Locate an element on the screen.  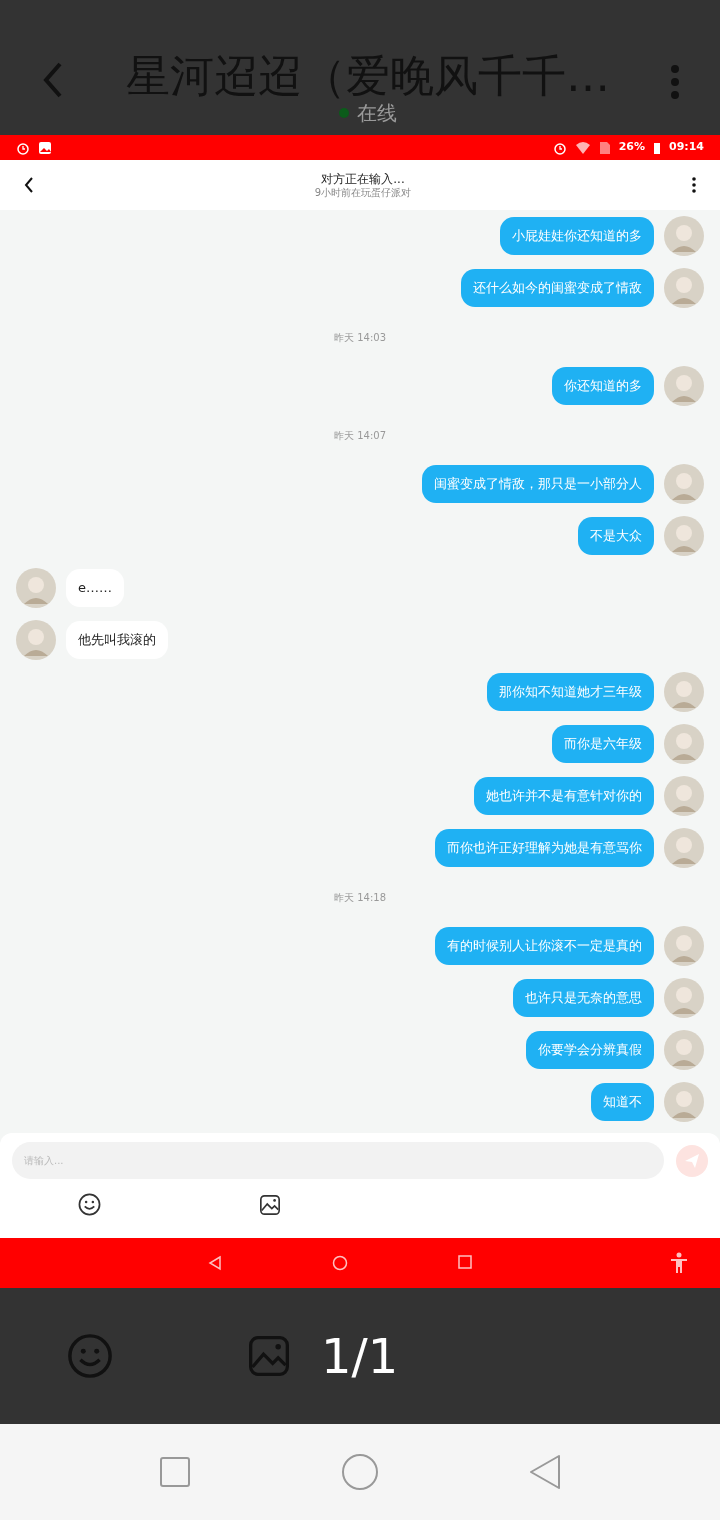
message-bubble: 闺蜜变成了情敌，那只是一小部分人 is located at coordinates (538, 484).